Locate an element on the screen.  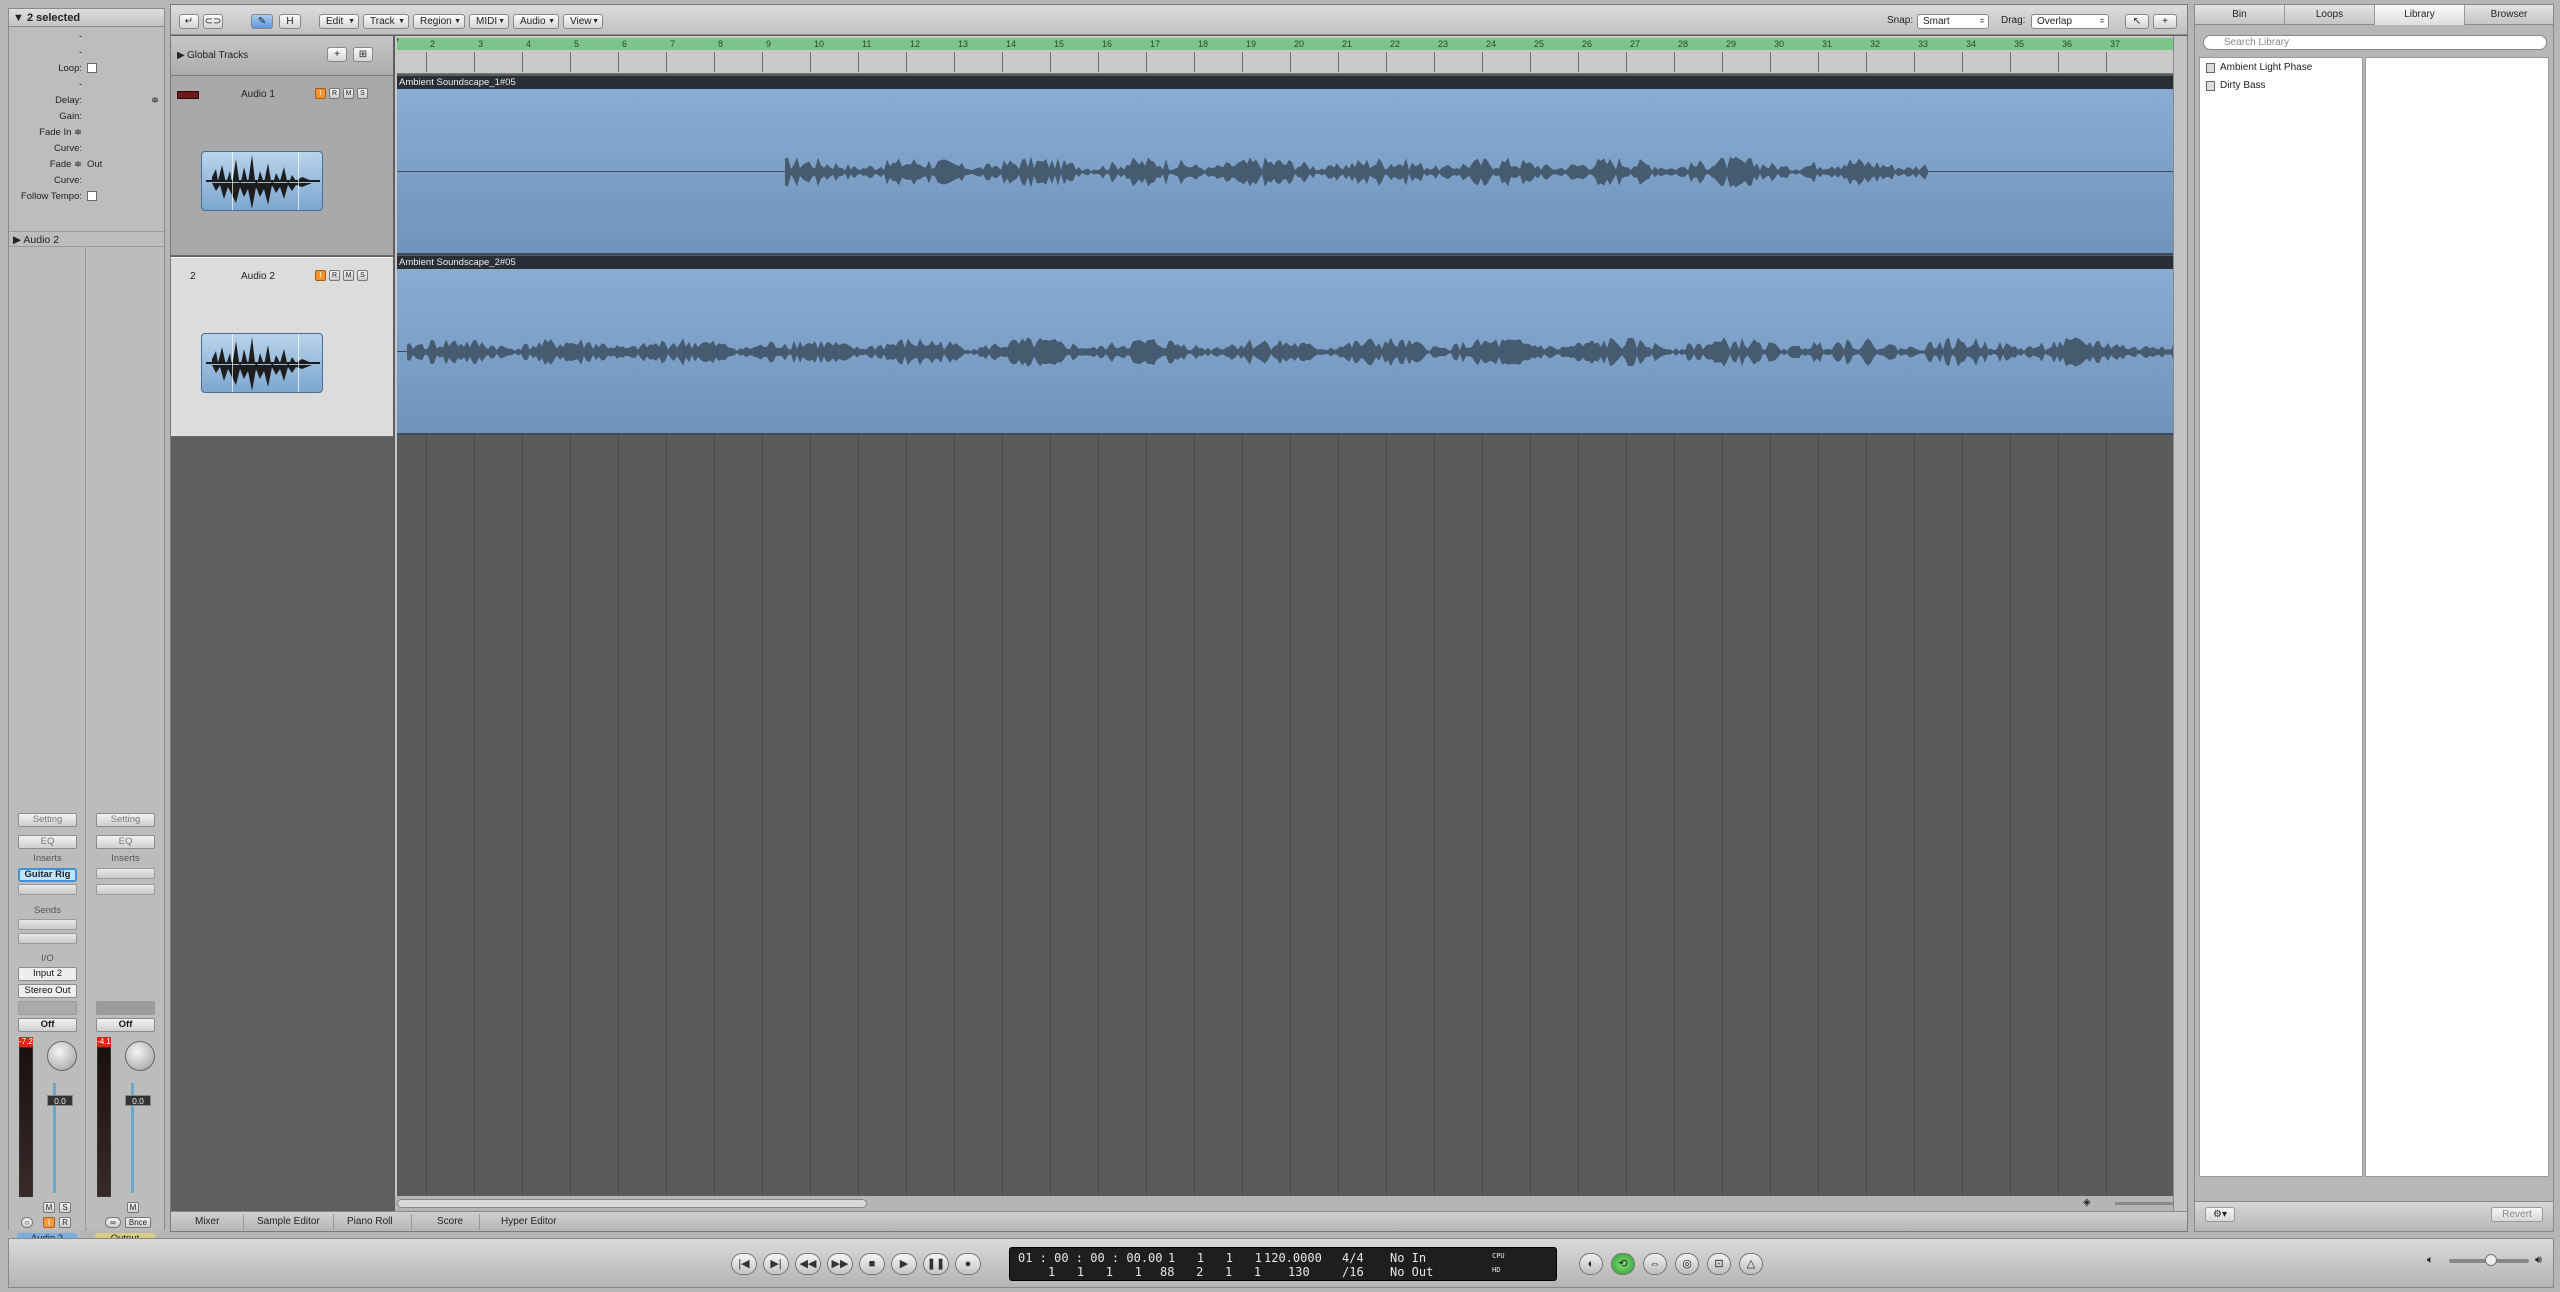
edit-menu: Edit ▼ is located at coordinates (339, 21).